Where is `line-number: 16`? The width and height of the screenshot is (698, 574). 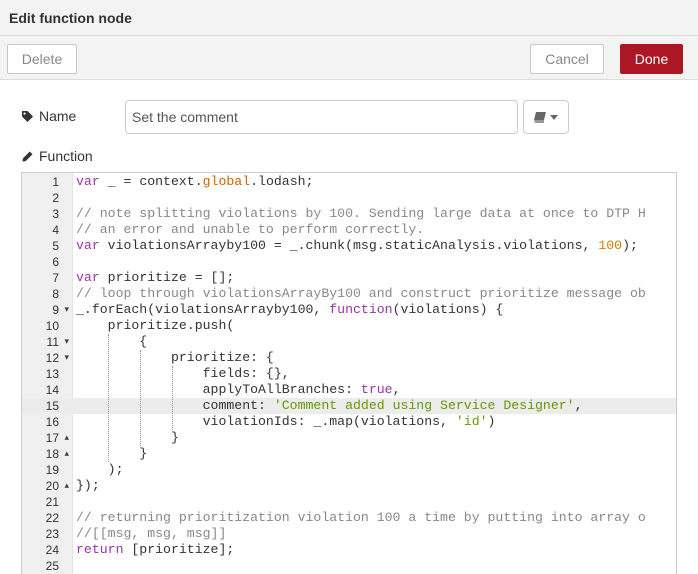 line-number: 16 is located at coordinates (52, 422).